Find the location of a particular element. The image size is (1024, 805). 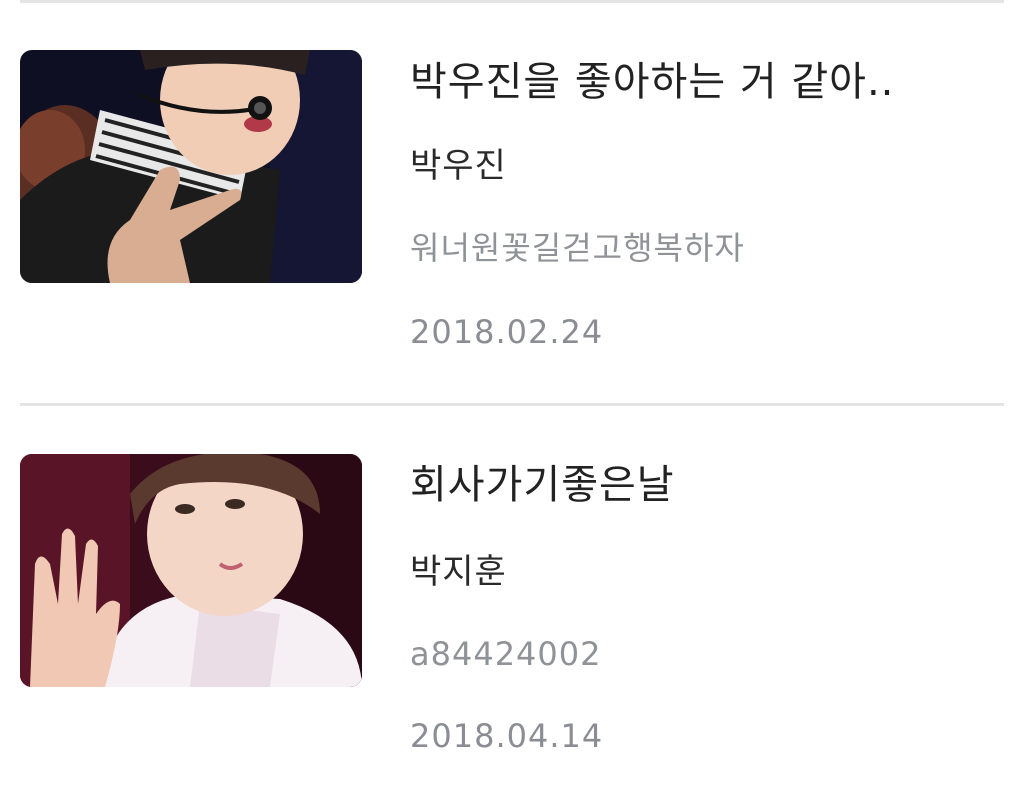

story-title: 박우진을 좋아하는 거 같아.. is located at coordinates (652, 82).